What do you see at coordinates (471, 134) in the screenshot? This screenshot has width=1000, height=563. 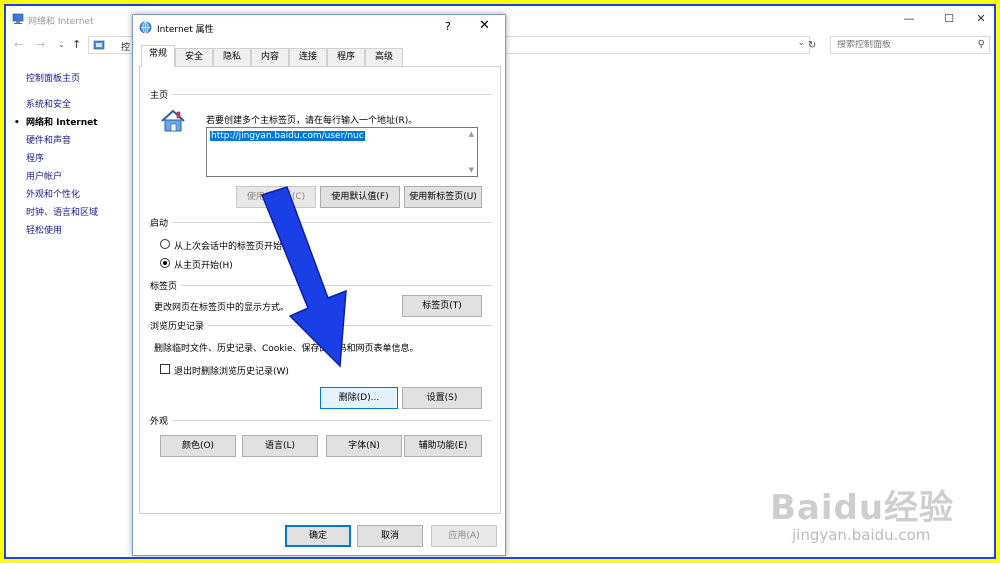 I see `scroll-up-arrow-icon: ▲` at bounding box center [471, 134].